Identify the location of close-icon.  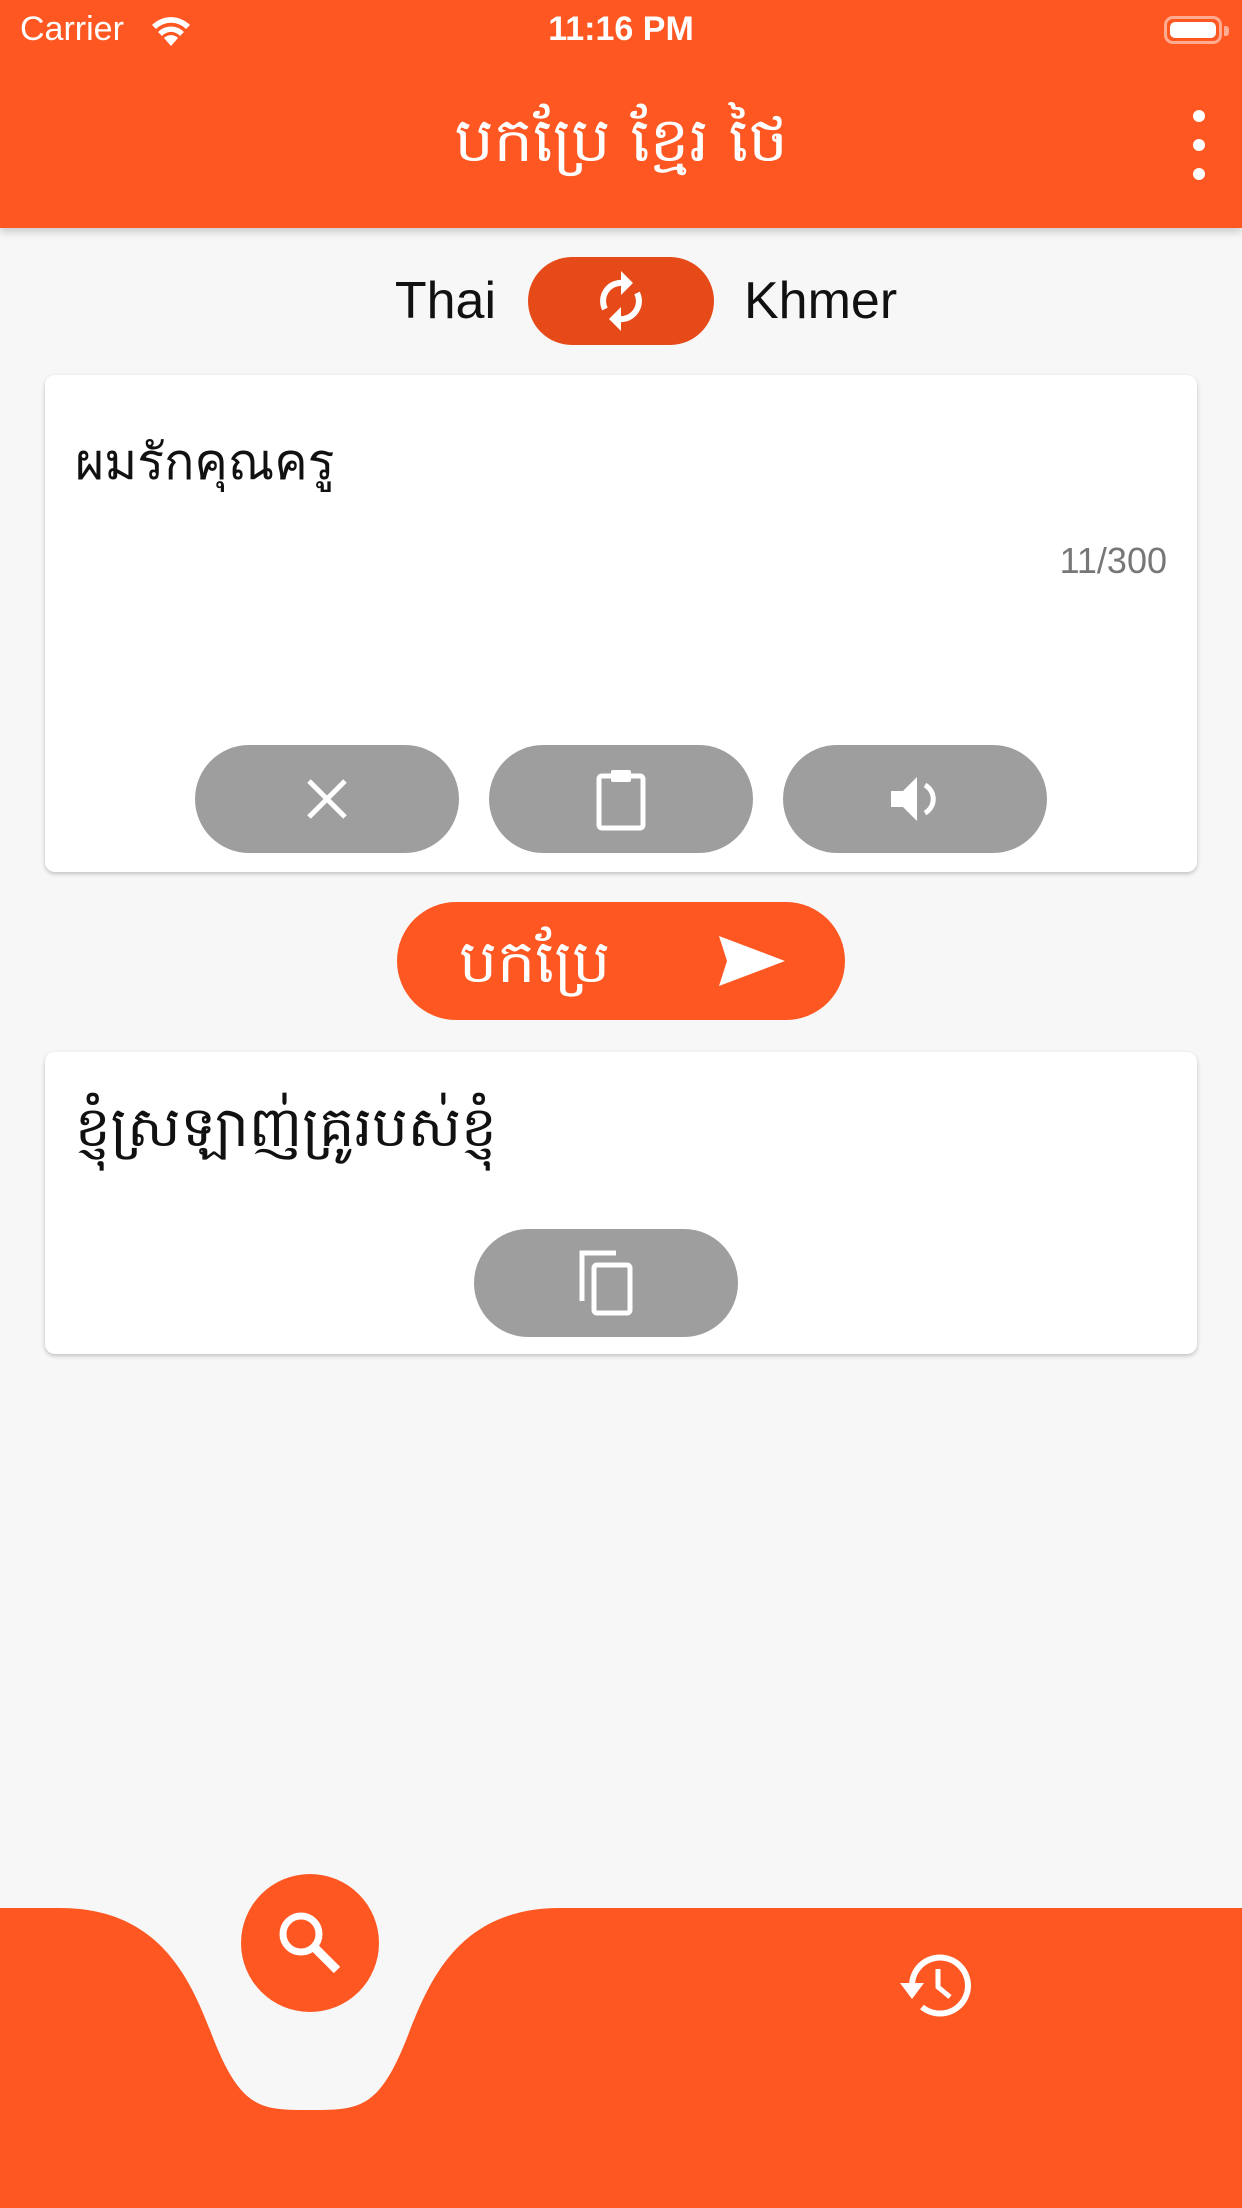
(327, 799).